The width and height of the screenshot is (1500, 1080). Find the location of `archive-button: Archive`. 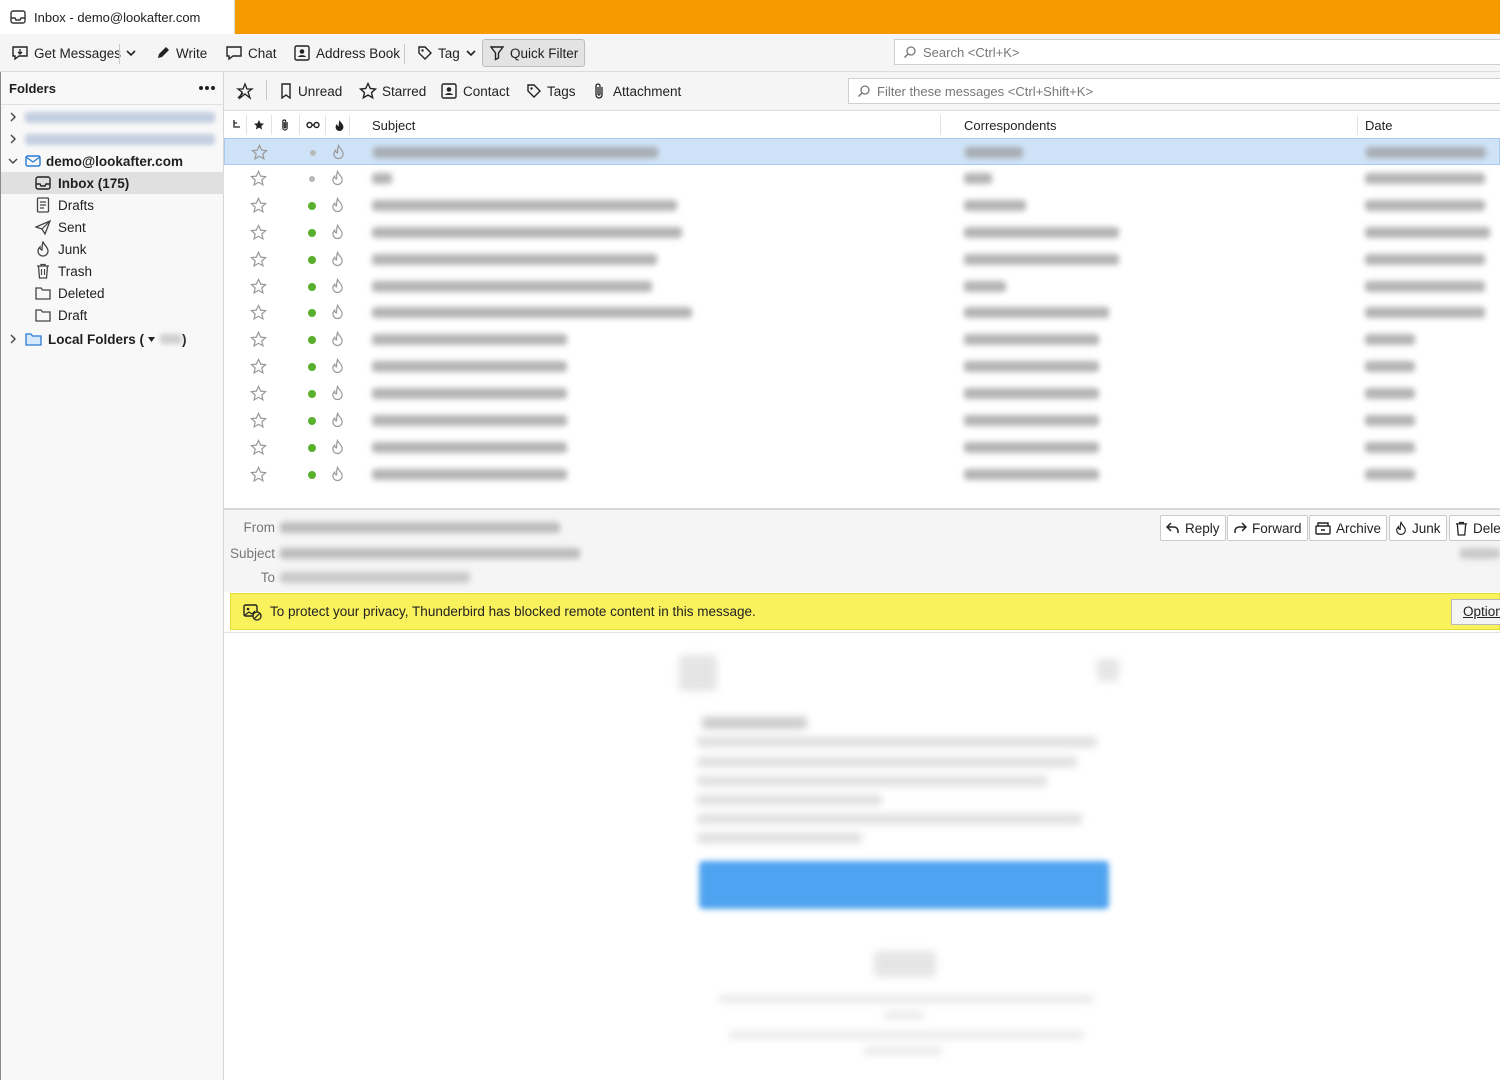

archive-button: Archive is located at coordinates (1348, 528).